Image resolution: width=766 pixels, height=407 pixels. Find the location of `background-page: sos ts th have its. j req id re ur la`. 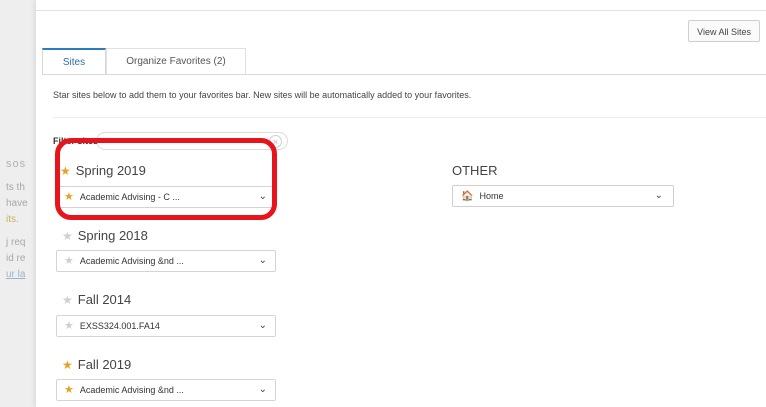

background-page: sos ts th have its. j req id re ur la is located at coordinates (18, 203).